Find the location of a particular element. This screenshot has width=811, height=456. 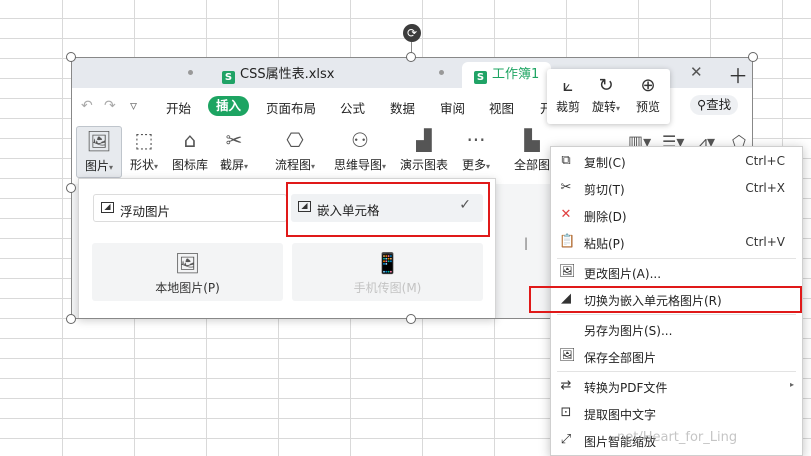

crop-button: ⟀ 裁剪 is located at coordinates (568, 94).